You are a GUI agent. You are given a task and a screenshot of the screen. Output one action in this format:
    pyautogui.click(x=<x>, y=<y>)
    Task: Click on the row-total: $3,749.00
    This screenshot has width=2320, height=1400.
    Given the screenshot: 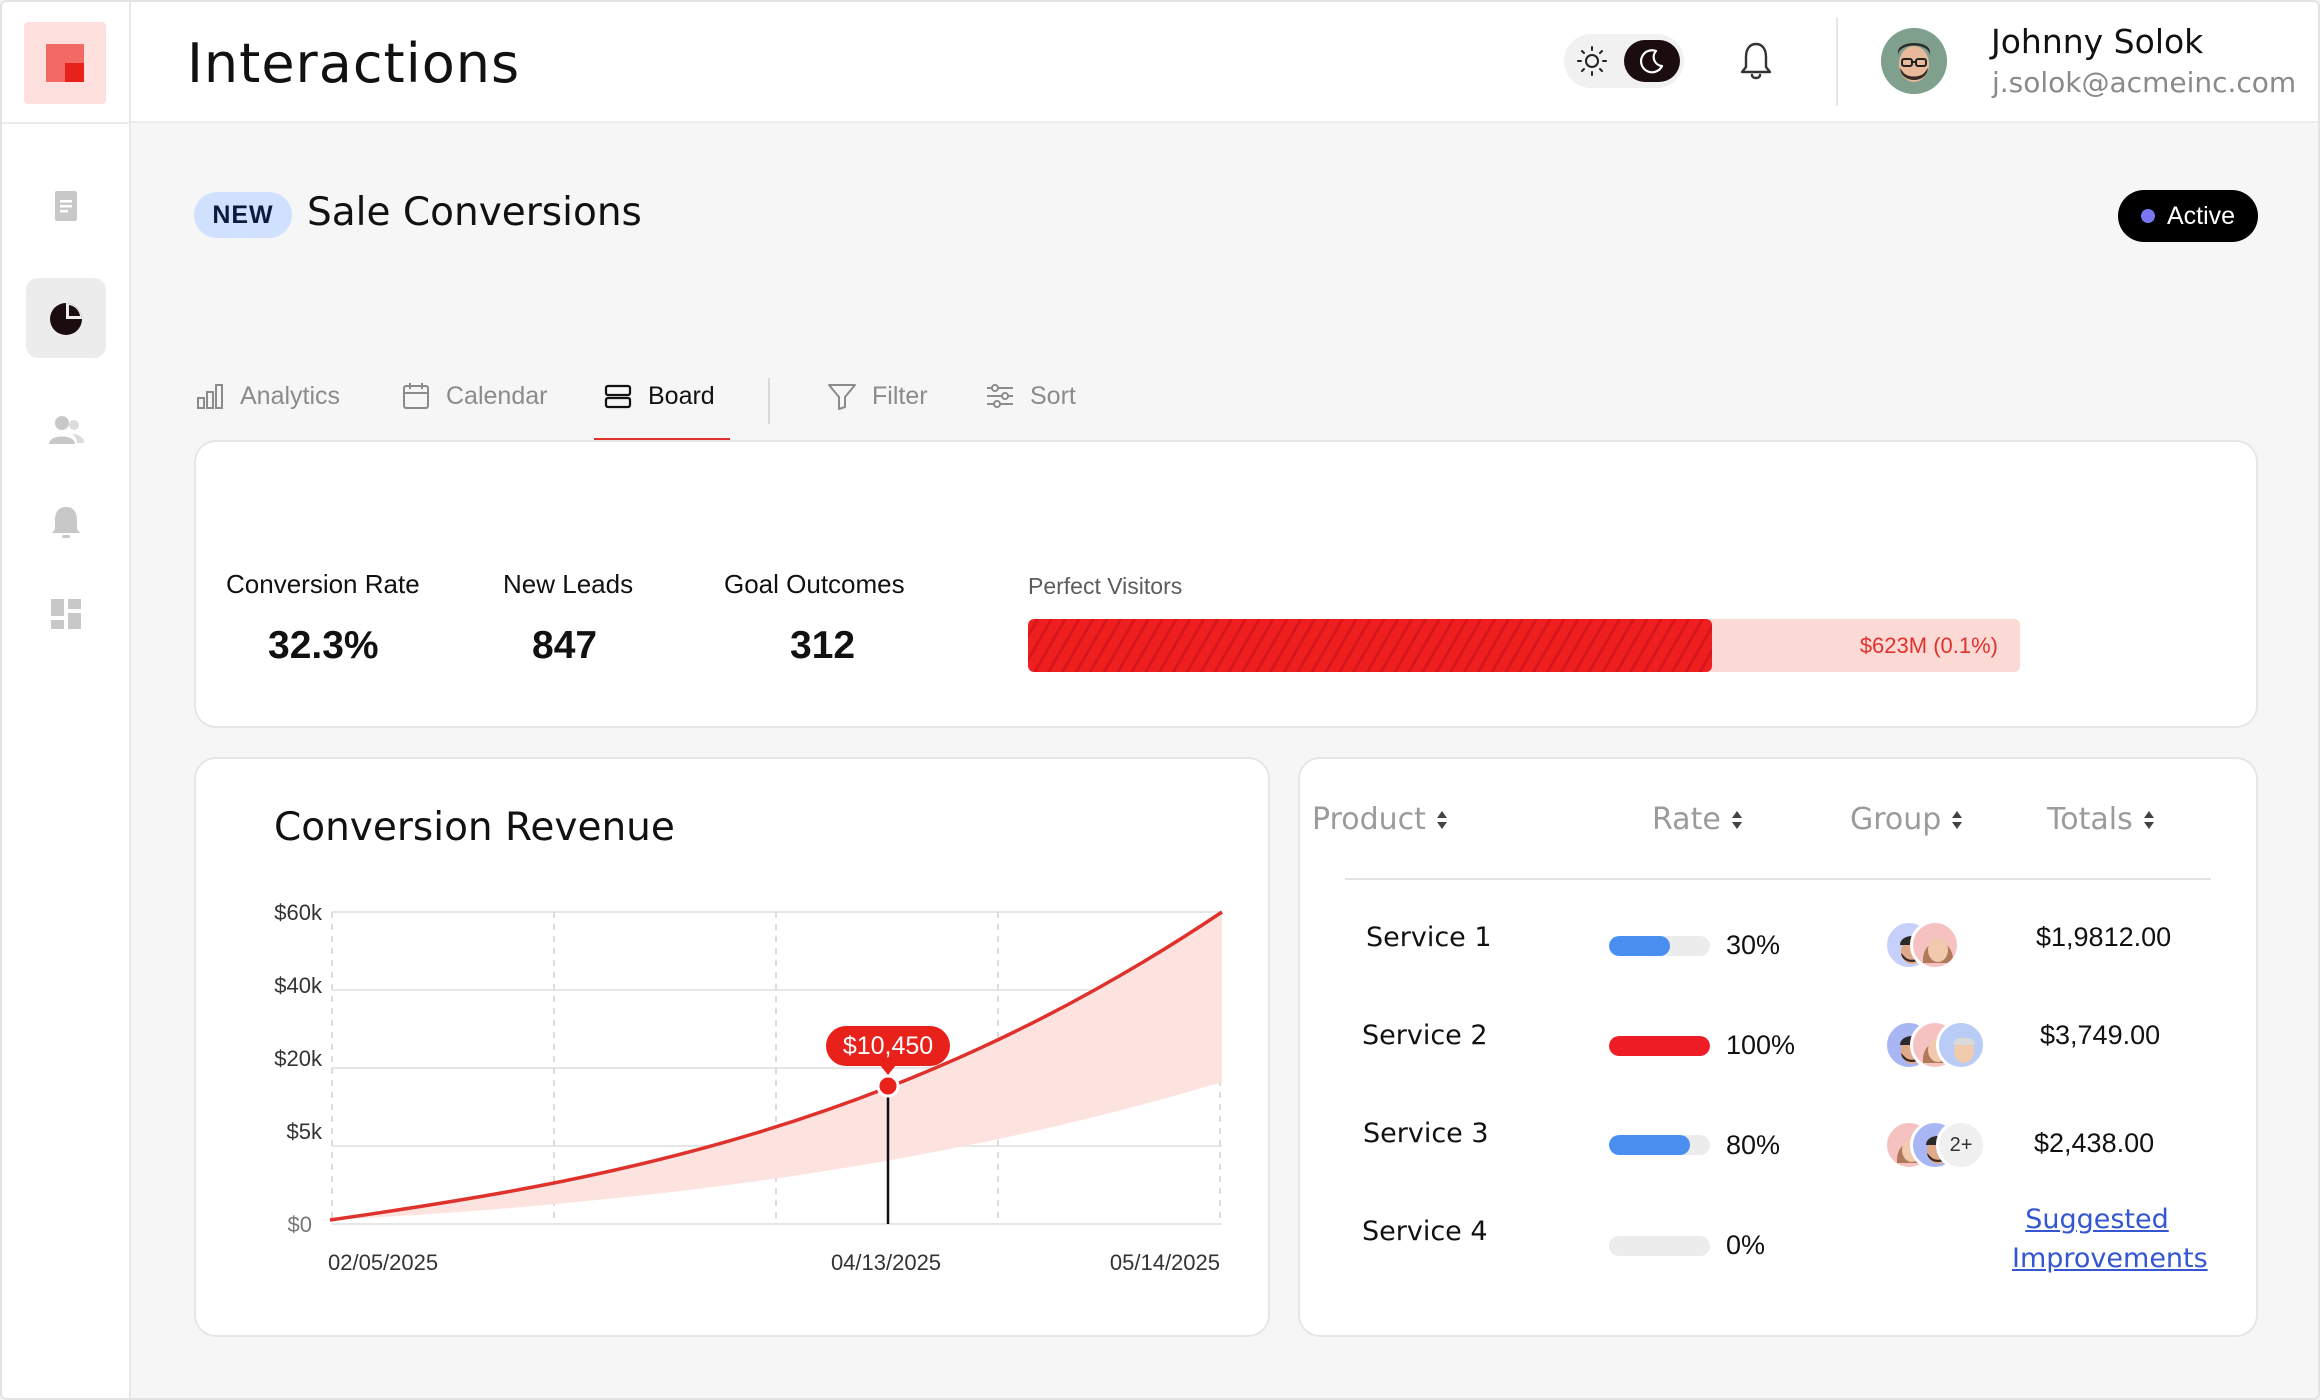 What is the action you would take?
    pyautogui.click(x=2100, y=1035)
    